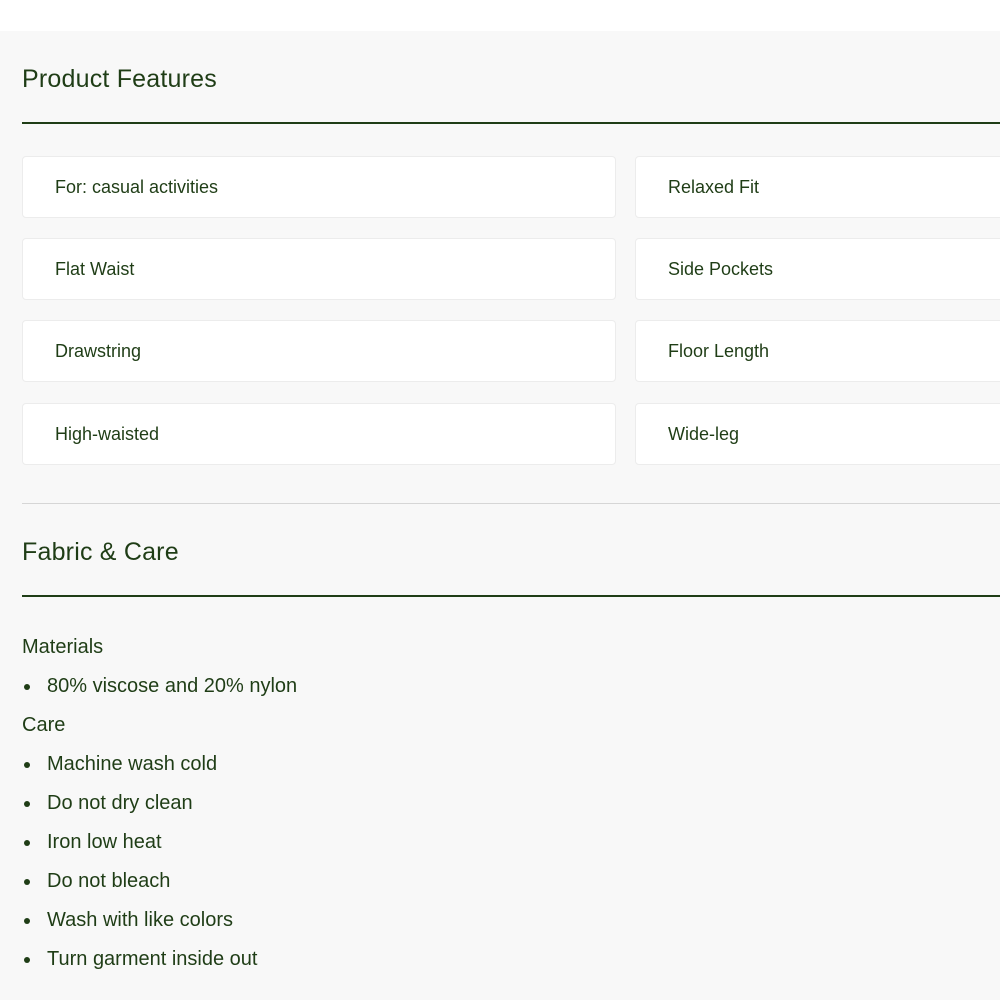 Image resolution: width=1000 pixels, height=1000 pixels. Describe the element at coordinates (472, 959) in the screenshot. I see `list-item: Turn garment inside out` at that location.